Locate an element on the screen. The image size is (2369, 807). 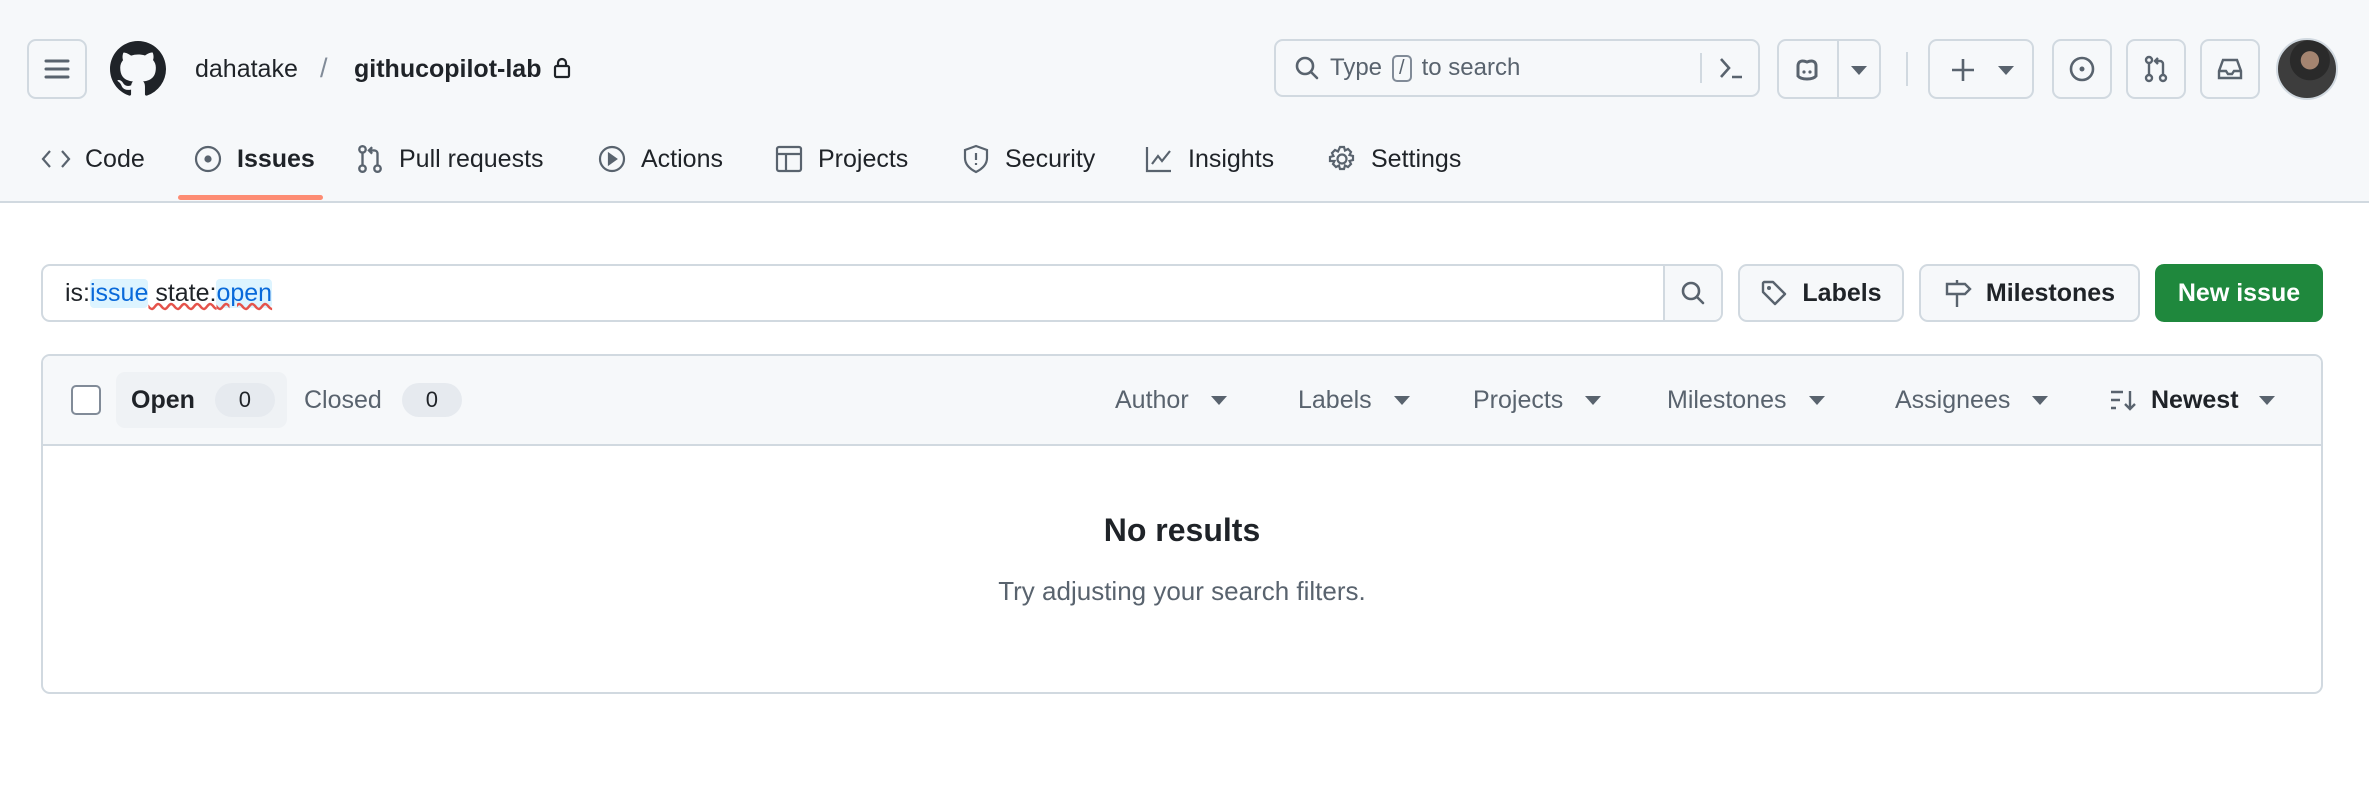
author-filter: Author is located at coordinates (1171, 400).